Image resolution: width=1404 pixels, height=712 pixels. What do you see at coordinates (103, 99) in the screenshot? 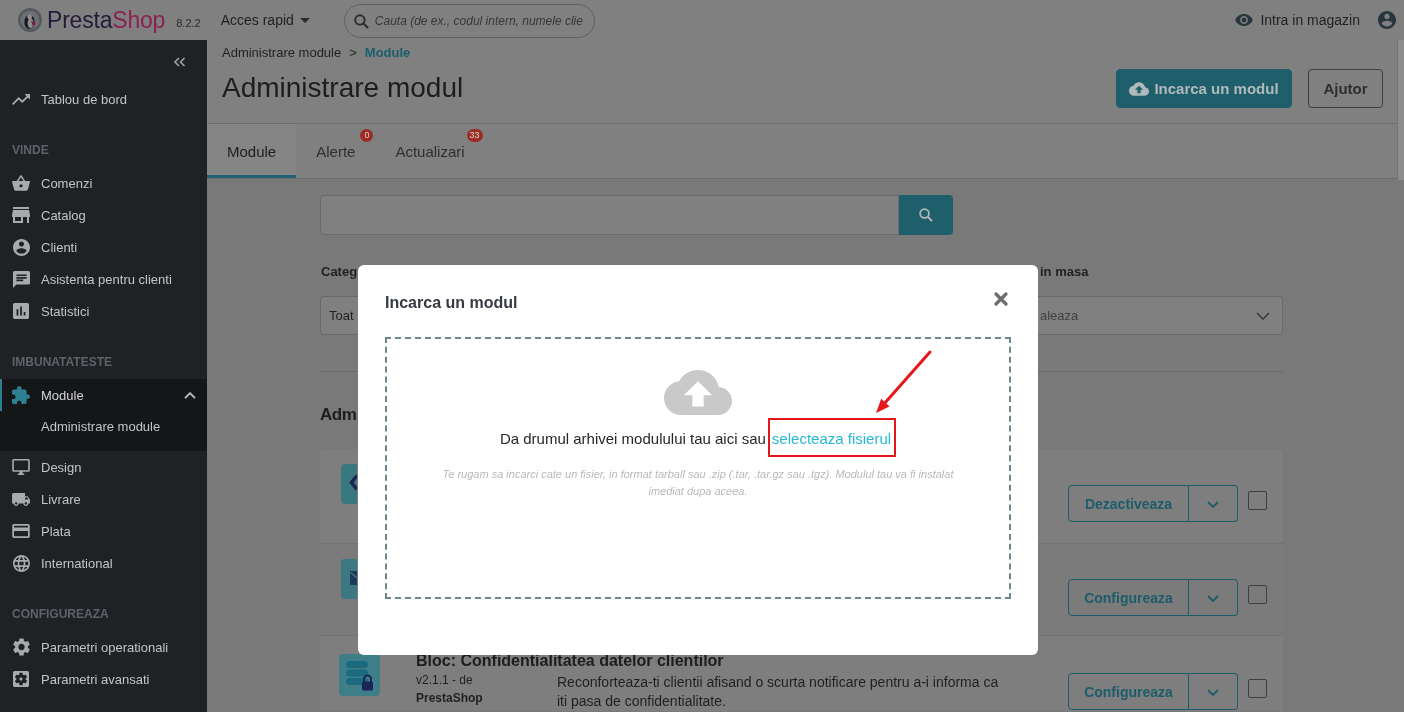
I see `sidebar-item: Tablou de bord` at bounding box center [103, 99].